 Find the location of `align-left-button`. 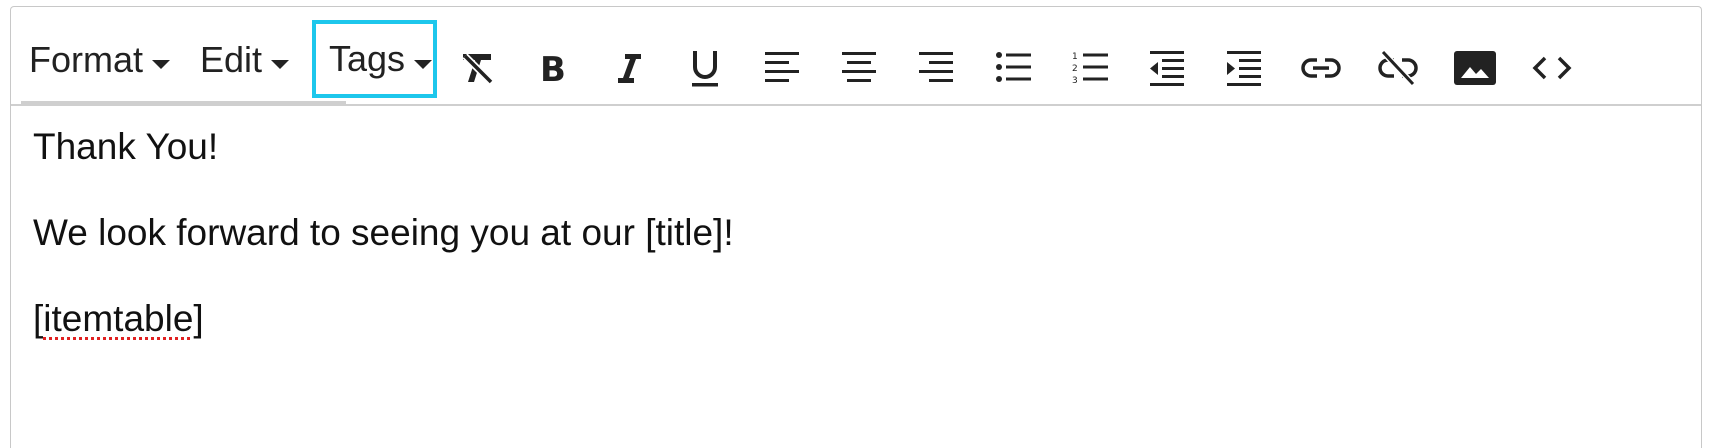

align-left-button is located at coordinates (782, 68).